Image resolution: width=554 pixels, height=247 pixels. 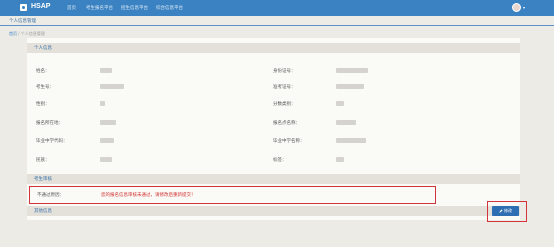 What do you see at coordinates (106, 159) in the screenshot?
I see `nation-value` at bounding box center [106, 159].